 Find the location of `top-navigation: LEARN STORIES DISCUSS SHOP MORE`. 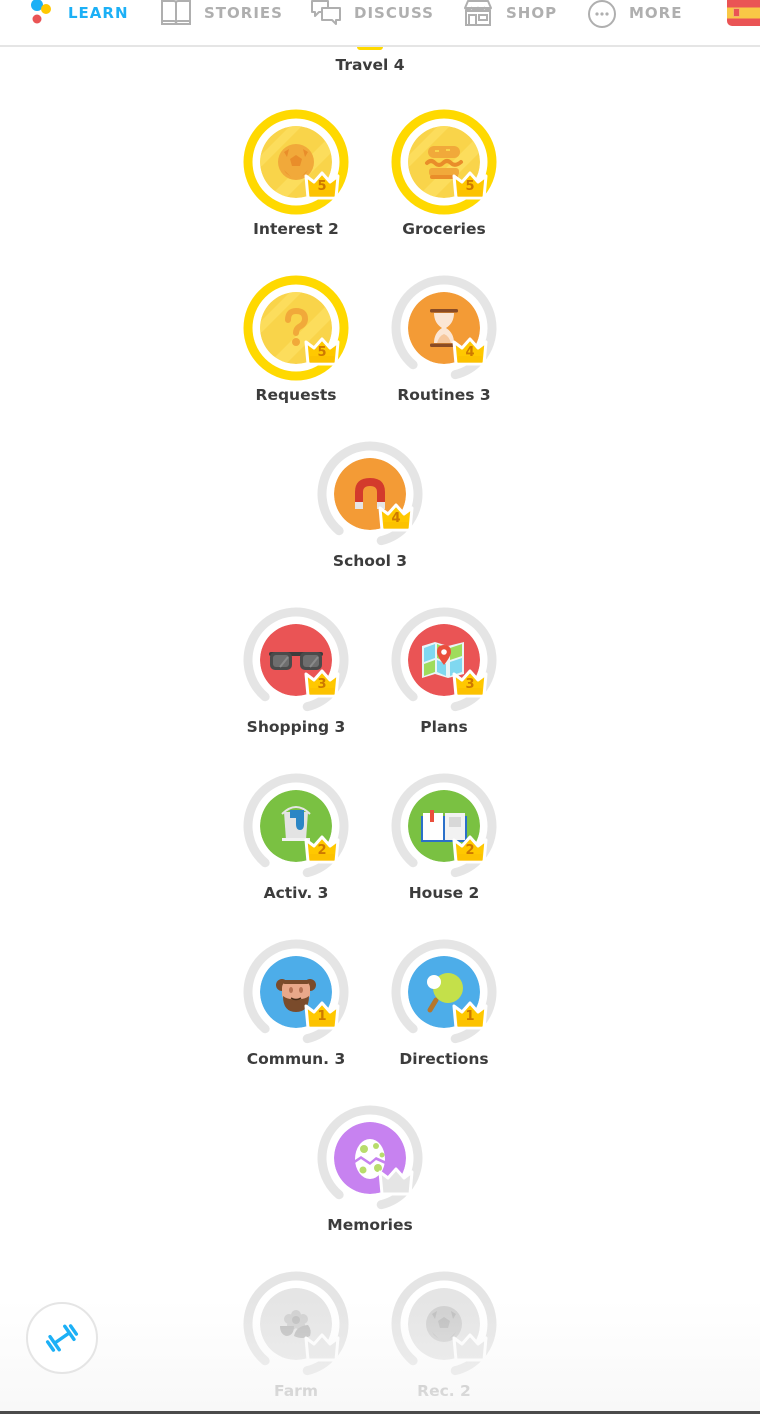

top-navigation: LEARN STORIES DISCUSS SHOP MORE is located at coordinates (380, 23).